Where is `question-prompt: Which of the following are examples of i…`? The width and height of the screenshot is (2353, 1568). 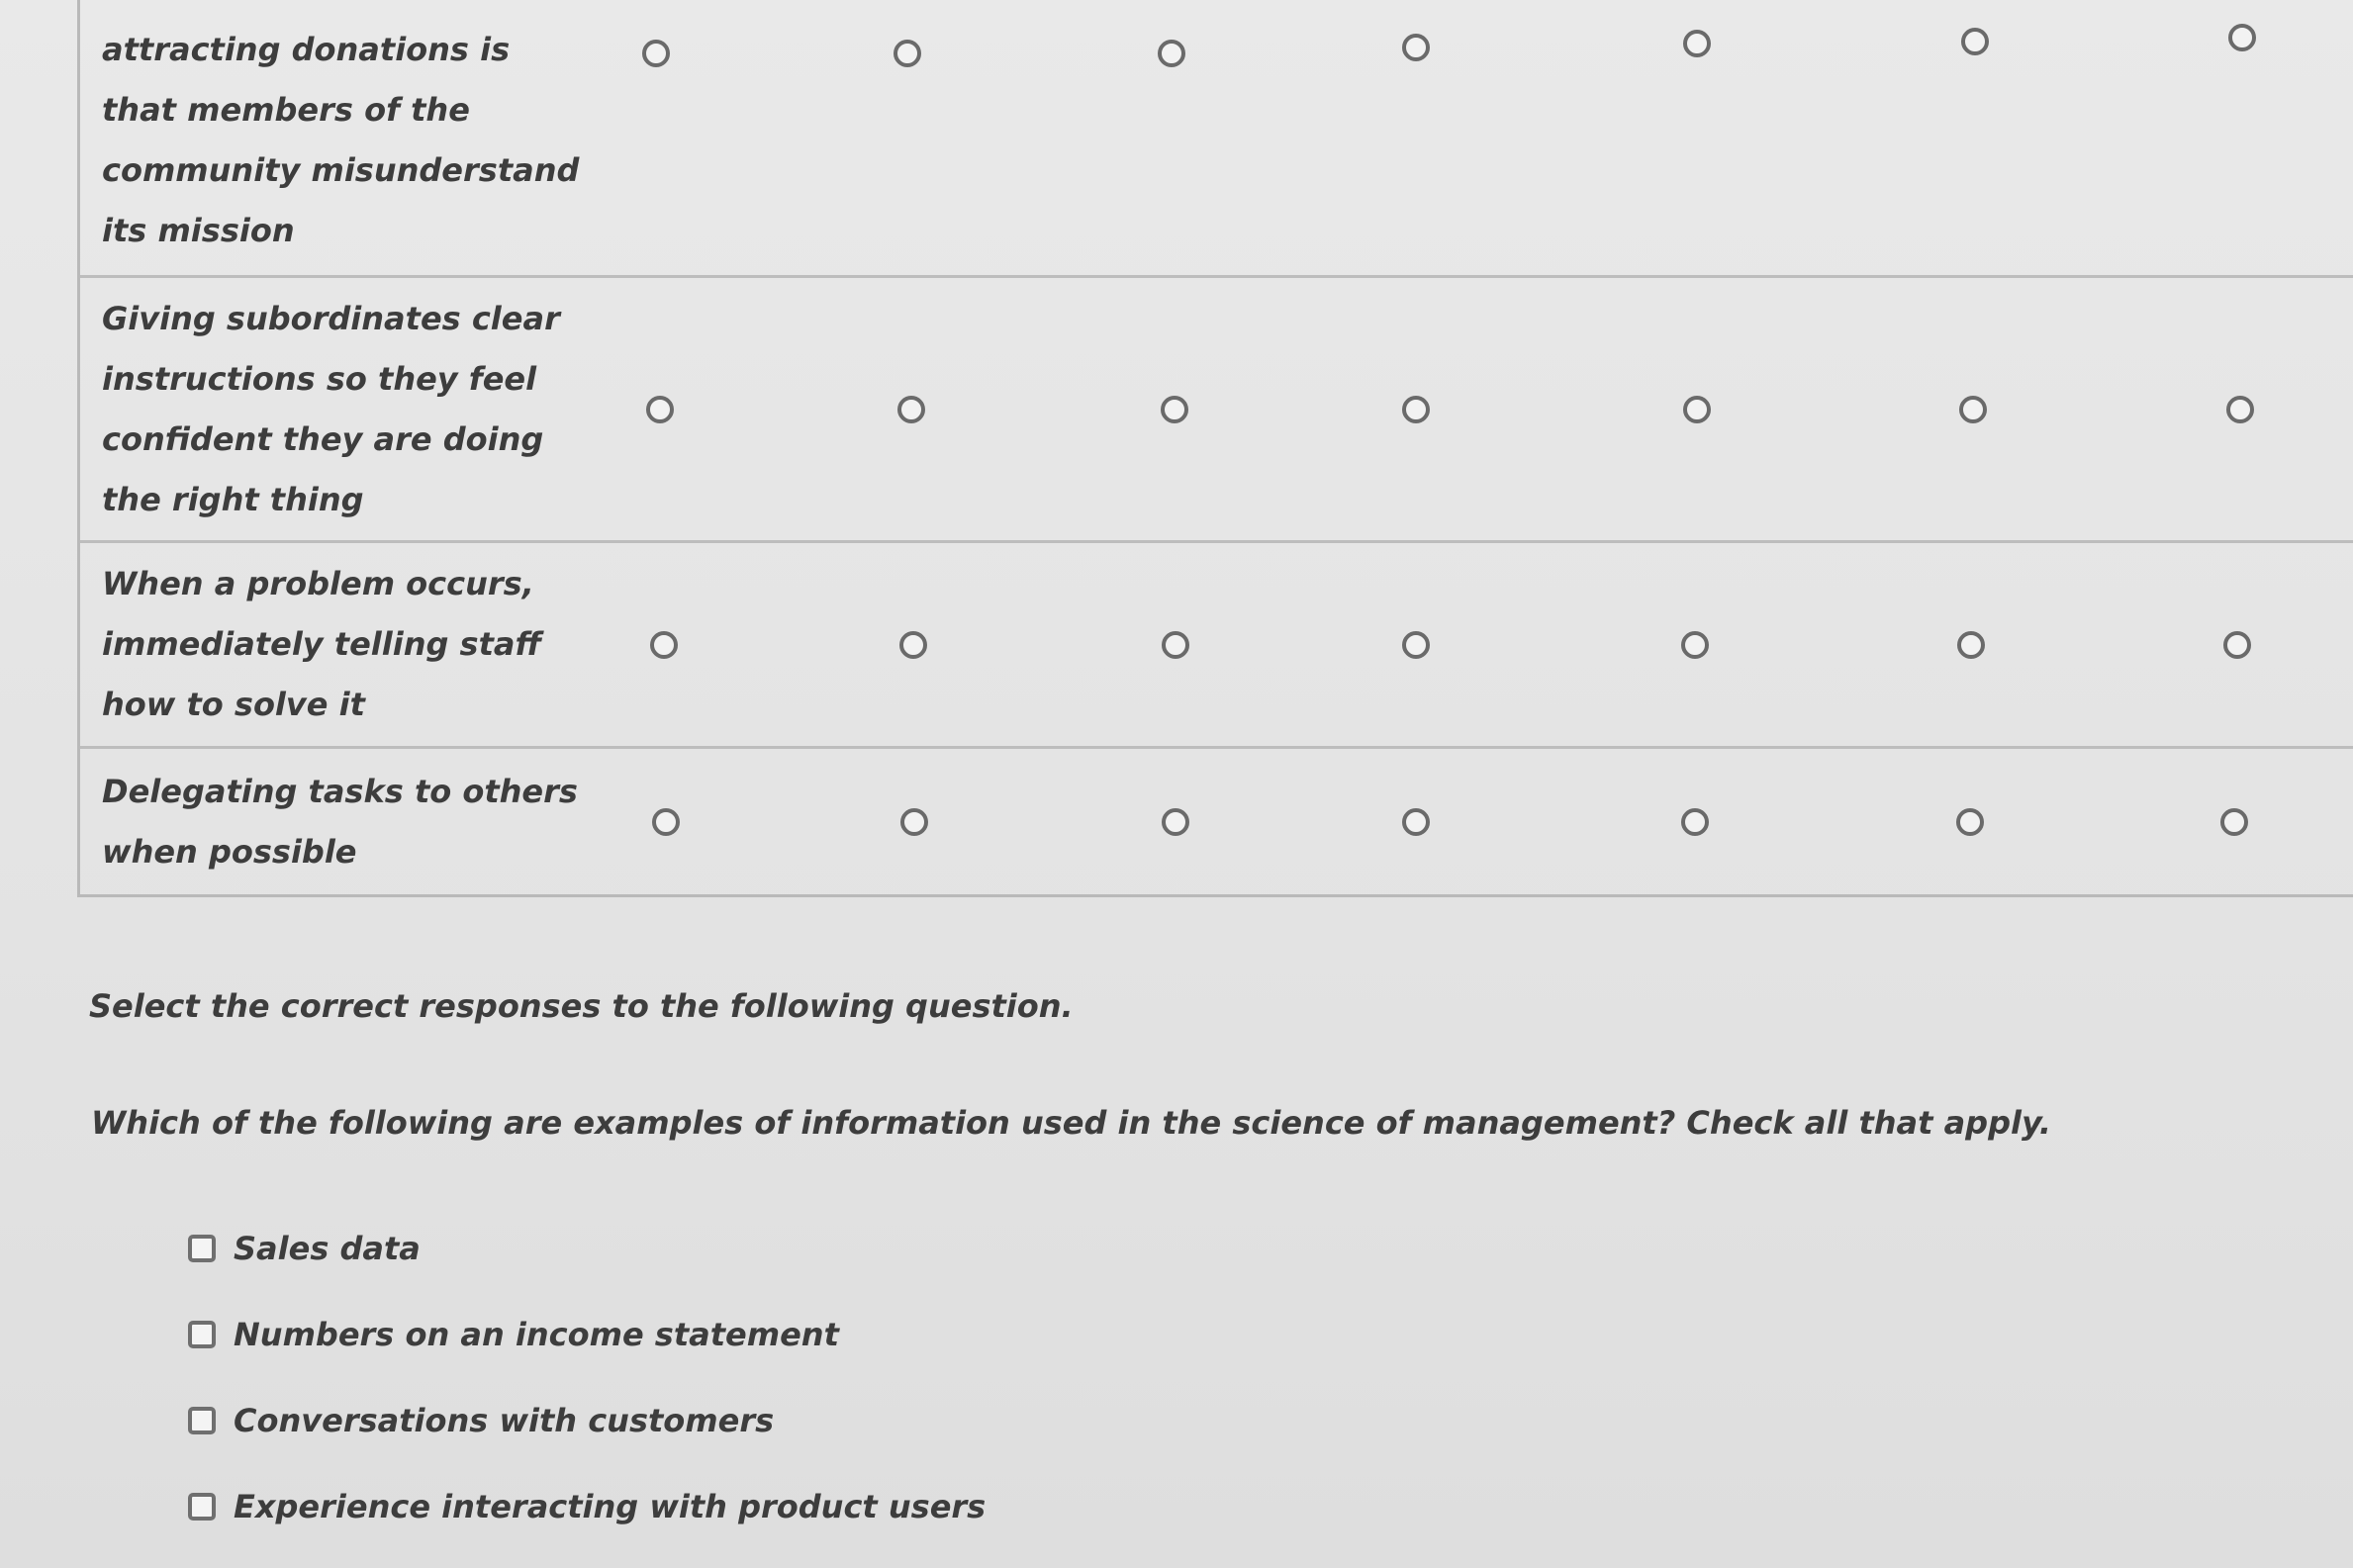 question-prompt: Which of the following are examples of i… is located at coordinates (1071, 1123).